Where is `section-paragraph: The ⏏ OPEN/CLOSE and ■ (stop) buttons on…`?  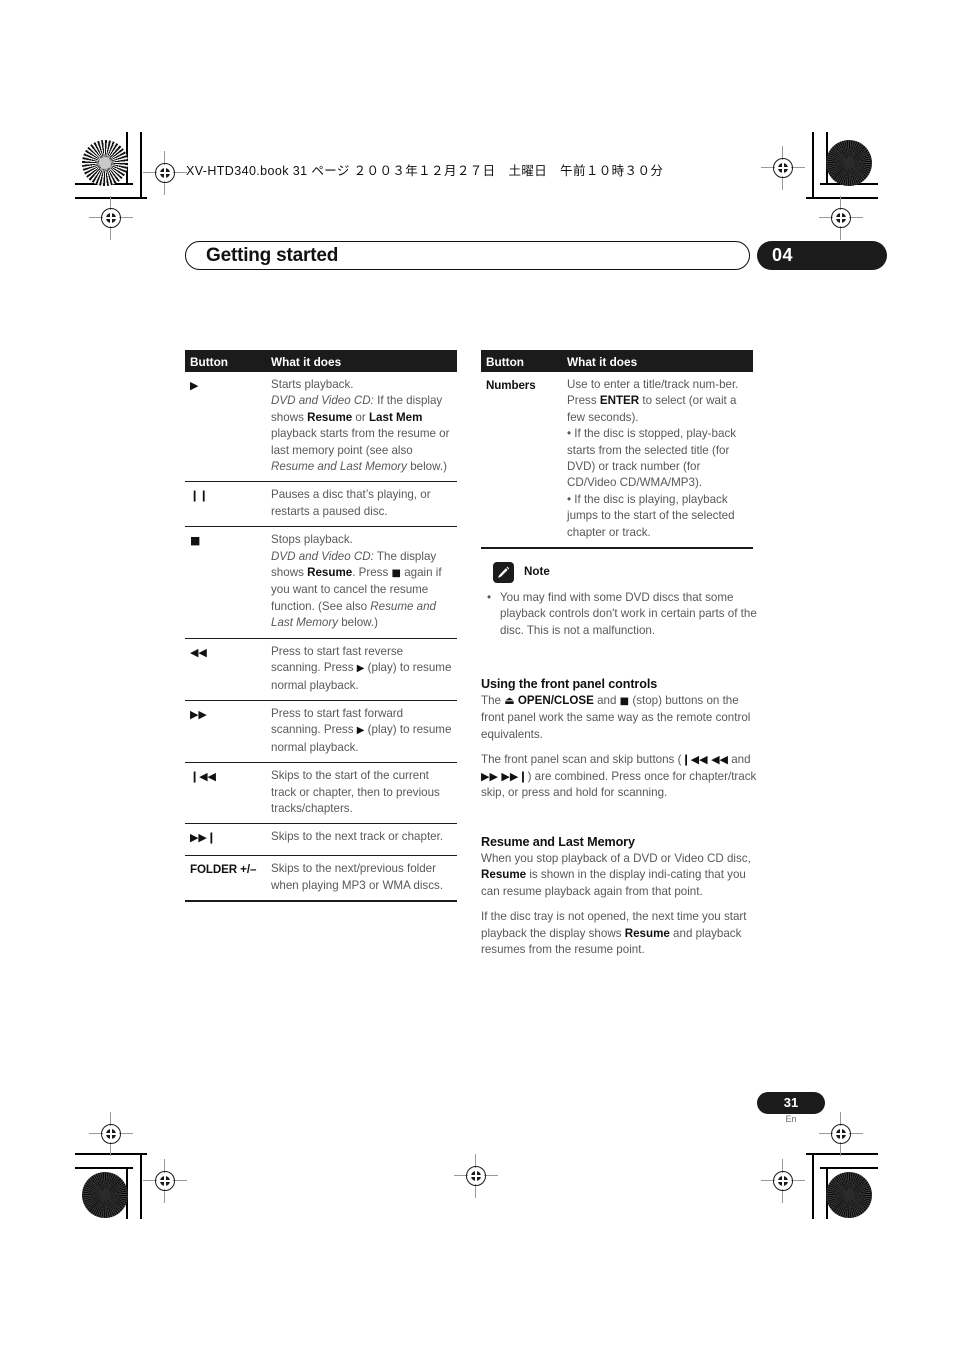 section-paragraph: The ⏏ OPEN/CLOSE and ■ (stop) buttons on… is located at coordinates (616, 717).